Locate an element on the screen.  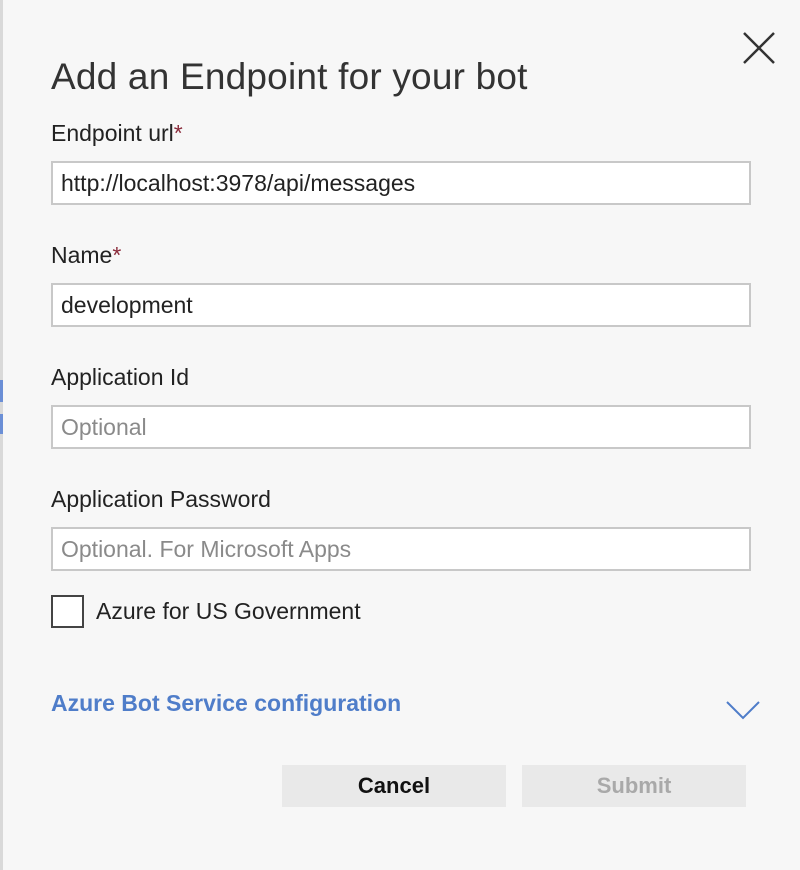
azure-us-government-option: Azure for US Government is located at coordinates (206, 611).